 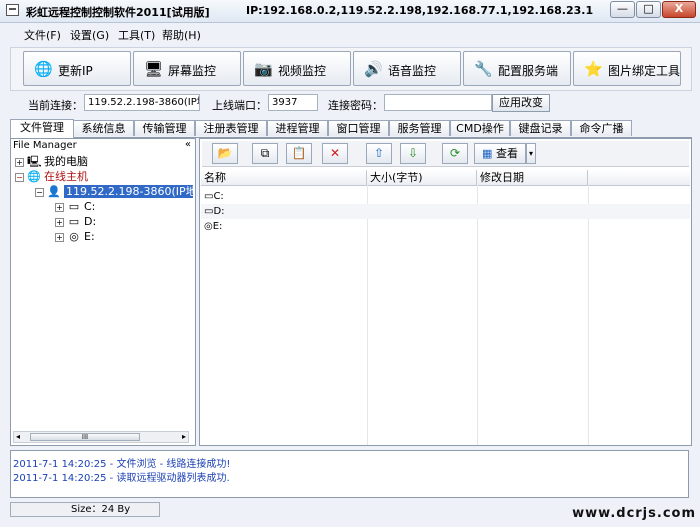 What do you see at coordinates (419, 128) in the screenshot?
I see `tab-service-manager: 服务管理` at bounding box center [419, 128].